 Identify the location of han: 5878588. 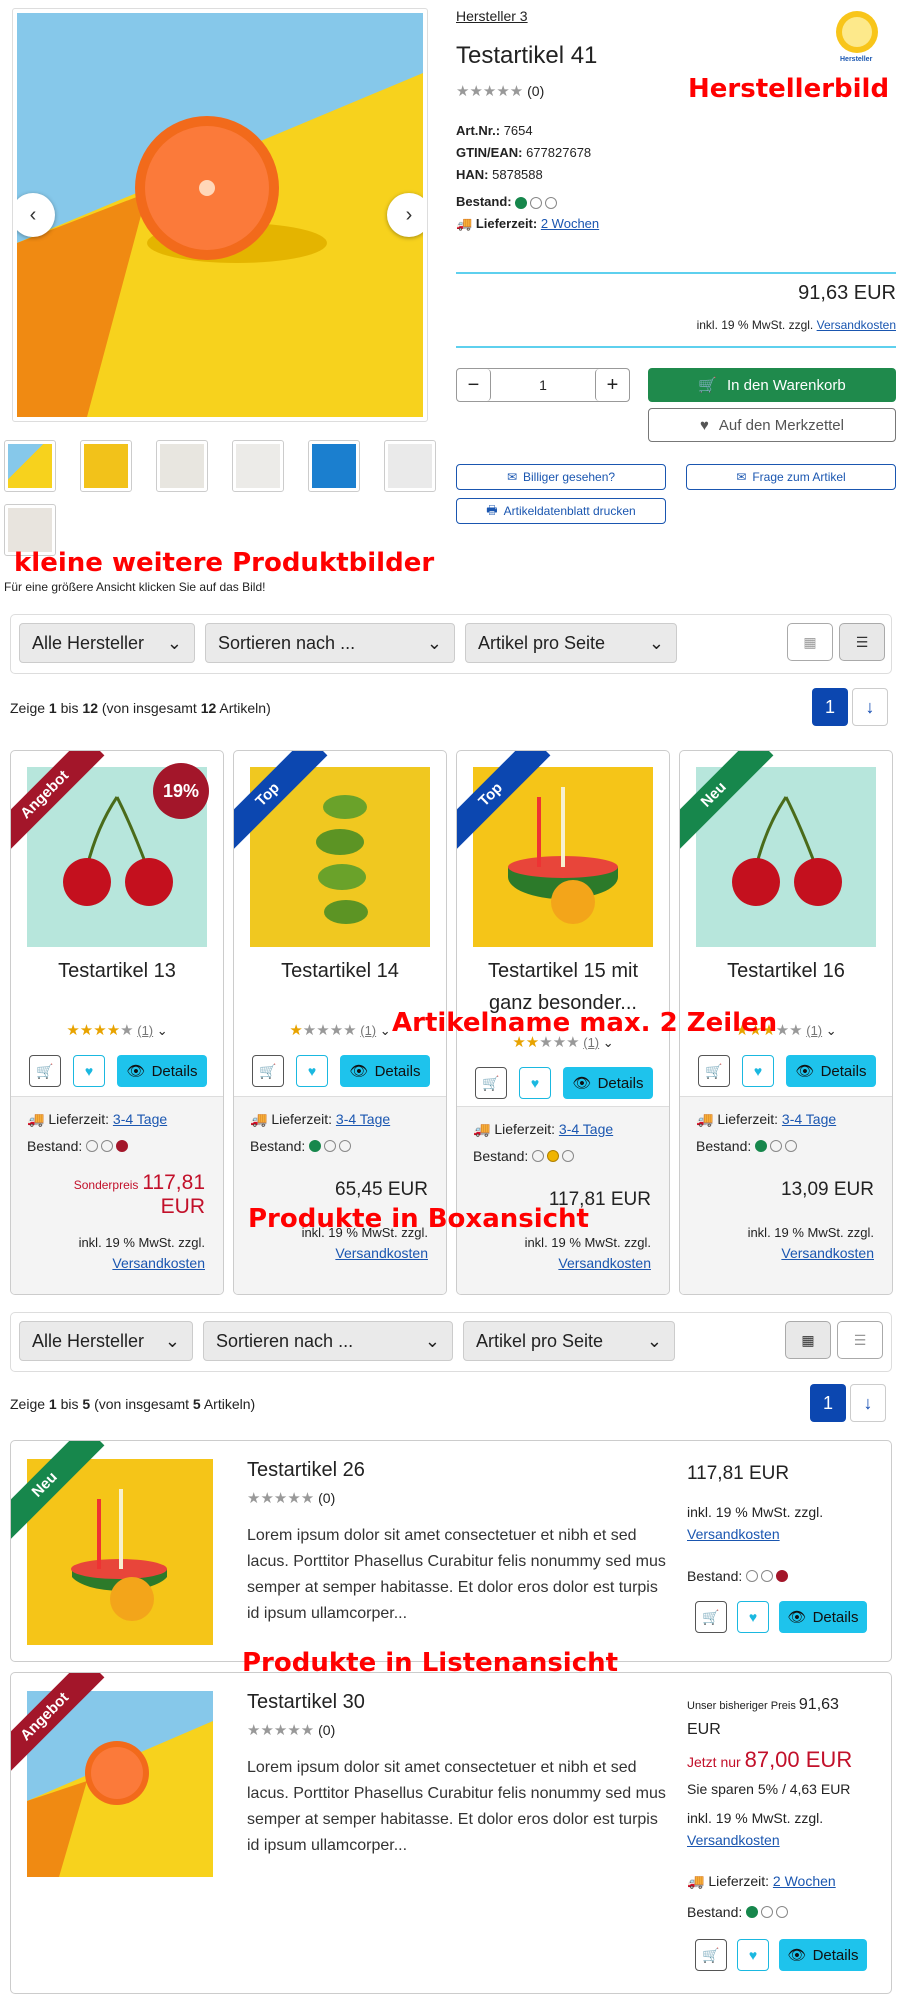
(517, 174).